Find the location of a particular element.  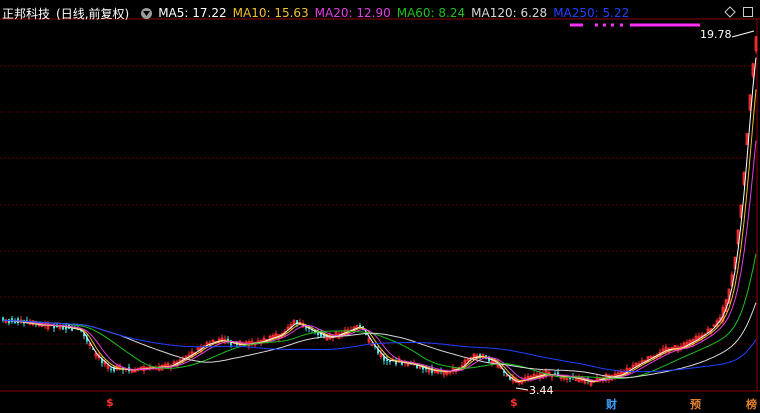

forecast-marker: 预 is located at coordinates (695, 404).